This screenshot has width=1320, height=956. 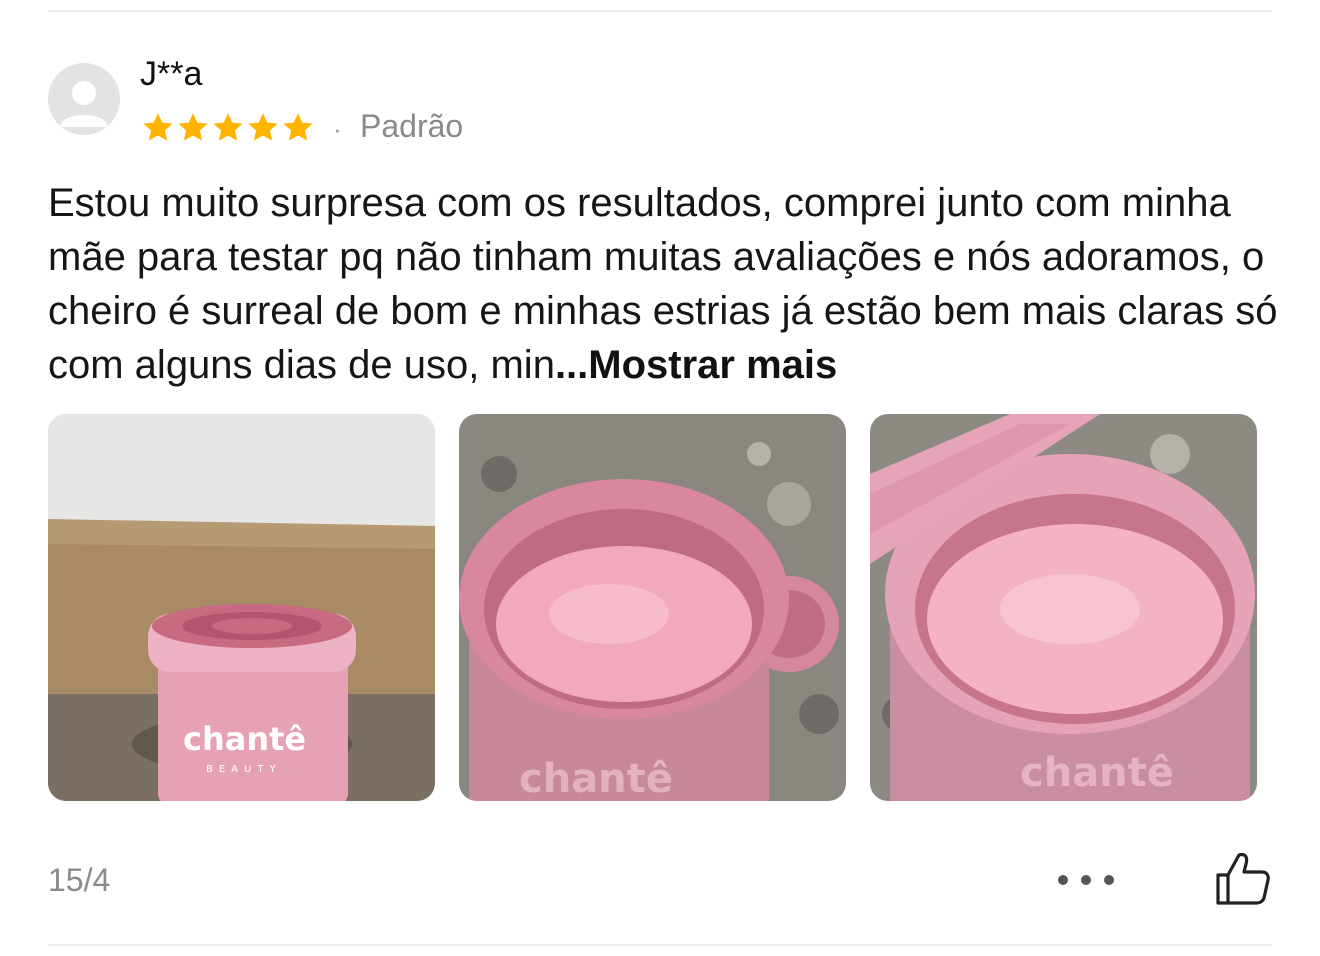 What do you see at coordinates (660, 11) in the screenshot?
I see `top-divider` at bounding box center [660, 11].